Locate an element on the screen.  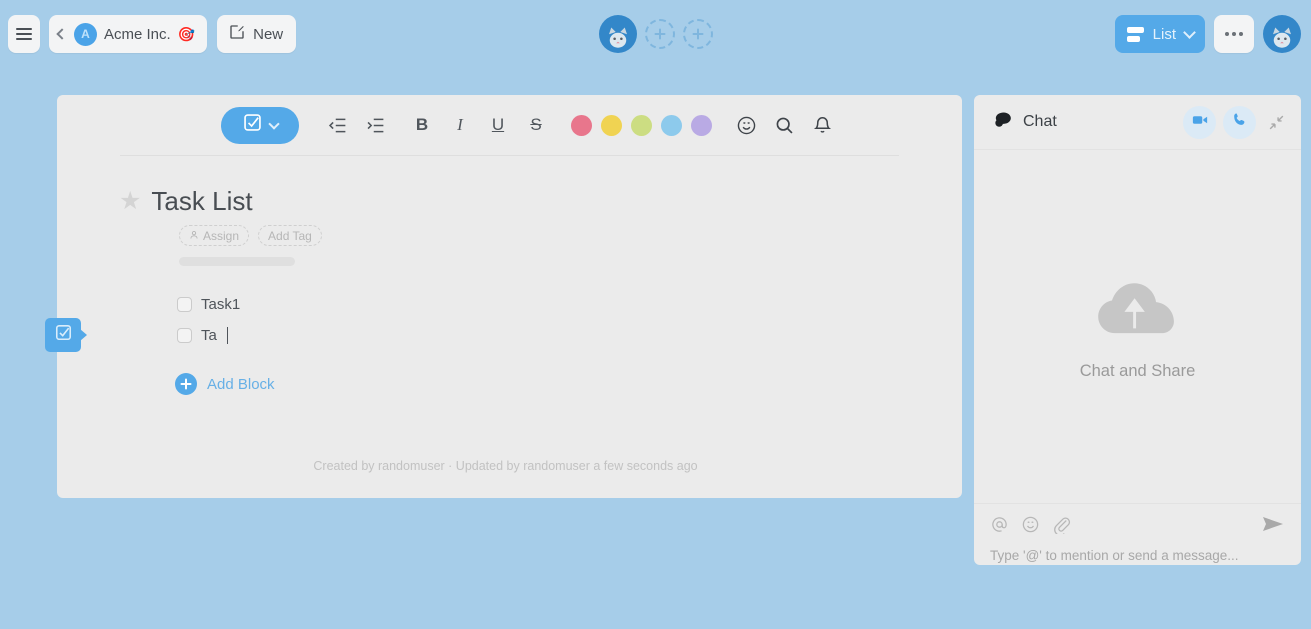
person-icon is located at coordinates (194, 236).